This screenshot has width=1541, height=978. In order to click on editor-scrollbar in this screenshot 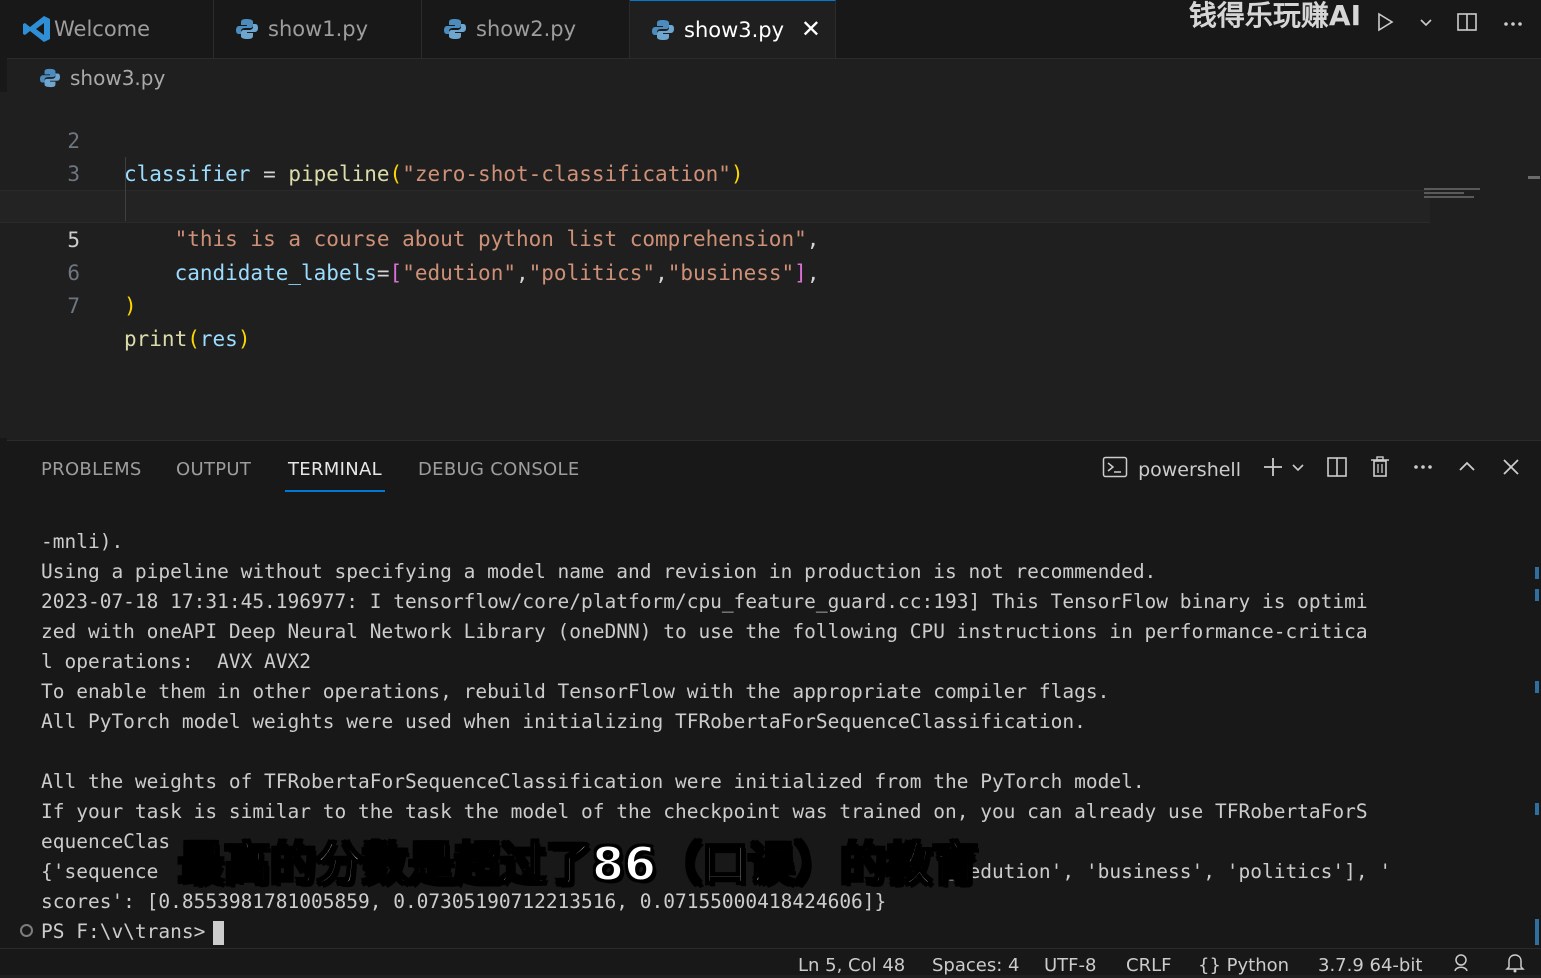, I will do `click(1534, 177)`.